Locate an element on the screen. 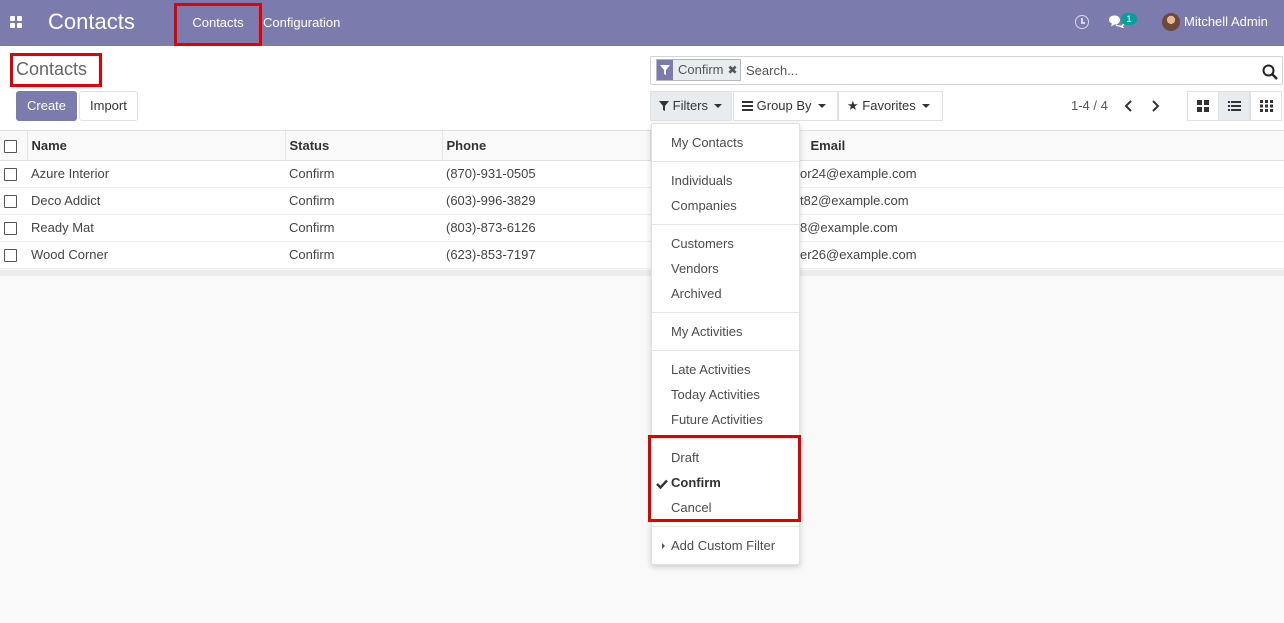  cell-phone: (603)-996-3829 is located at coordinates (546, 201).